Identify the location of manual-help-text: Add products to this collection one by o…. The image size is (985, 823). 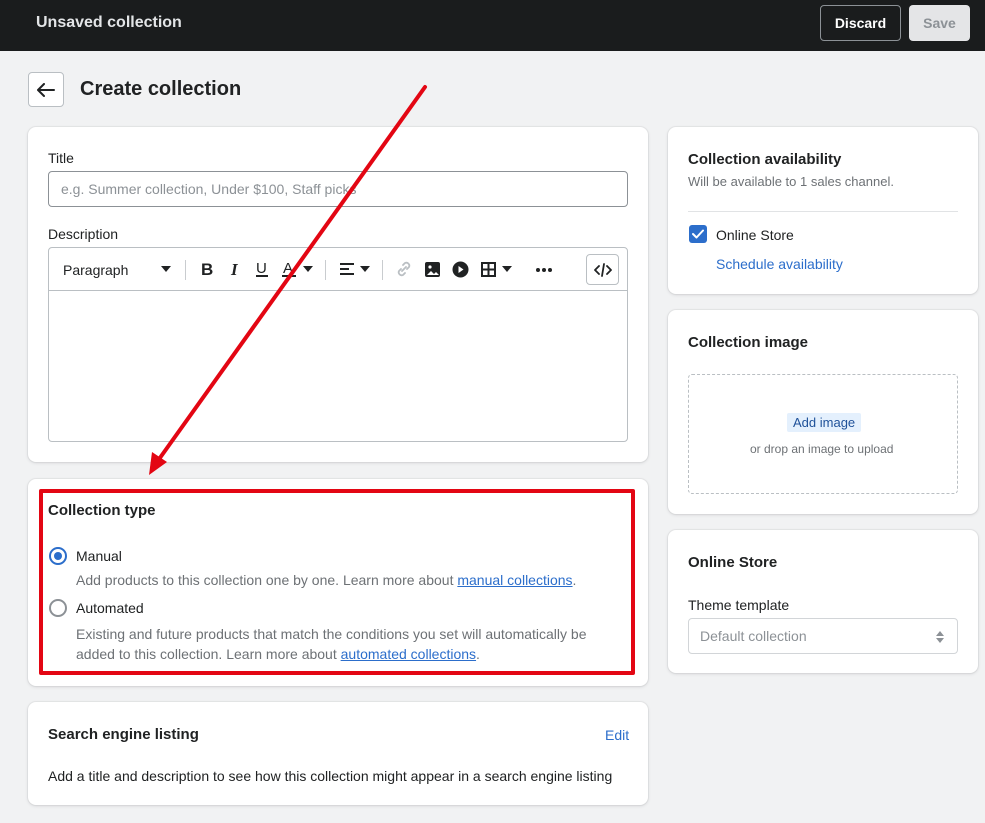
(267, 580).